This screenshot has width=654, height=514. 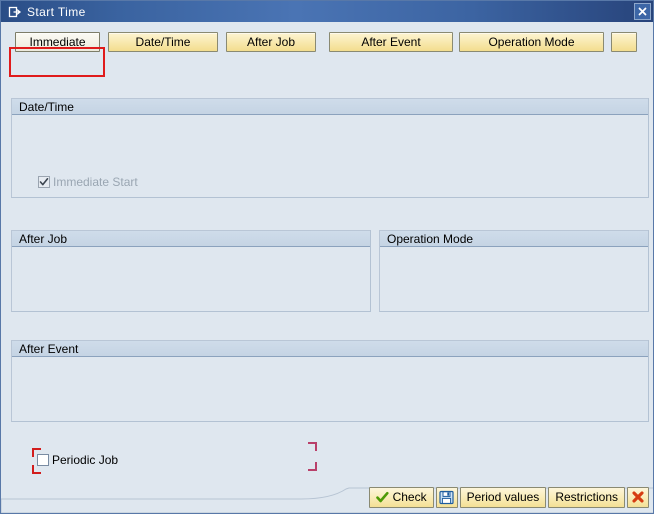 I want to click on immediate-start-label: Immediate Start, so click(x=95, y=182).